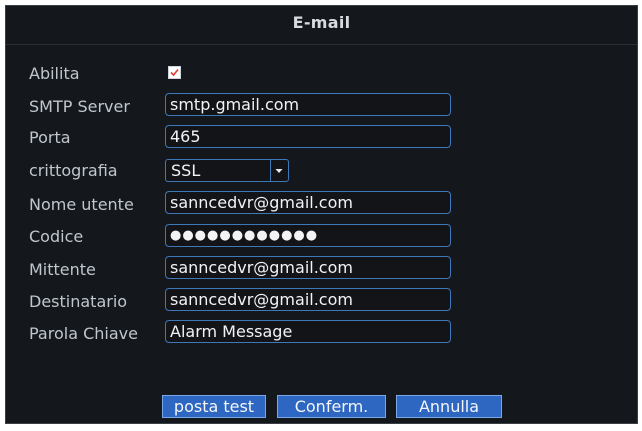 This screenshot has height=431, width=642. I want to click on sender-input: sanncedvr@gmail.com, so click(308, 267).